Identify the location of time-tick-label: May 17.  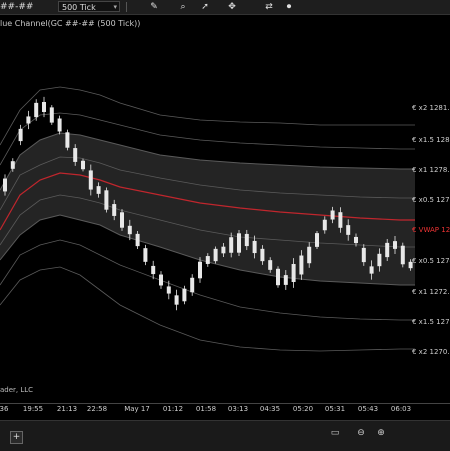
(137, 409).